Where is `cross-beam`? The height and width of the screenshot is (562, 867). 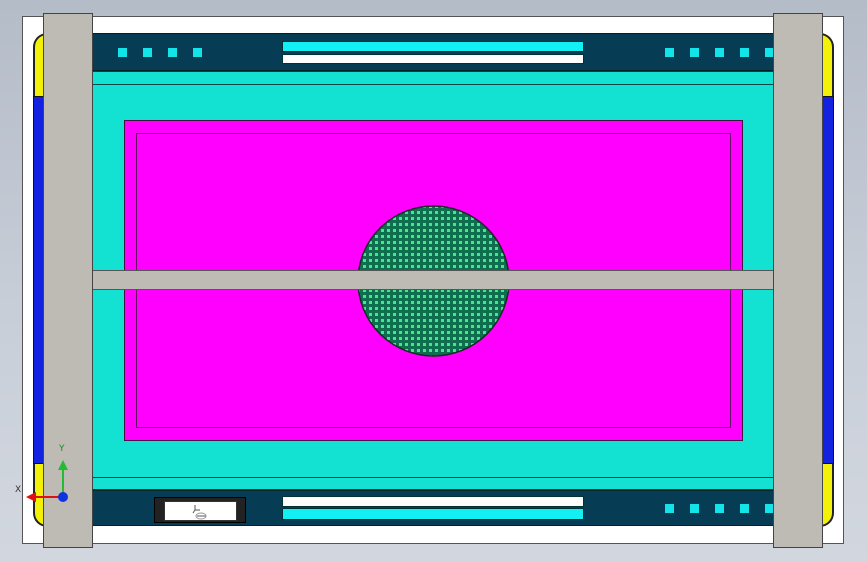 cross-beam is located at coordinates (433, 280).